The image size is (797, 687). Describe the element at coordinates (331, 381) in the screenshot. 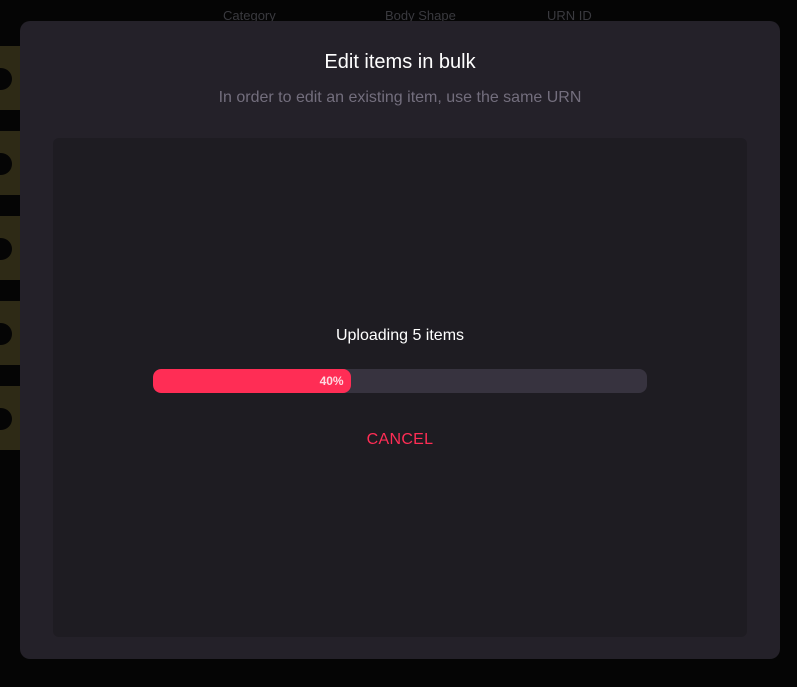

I see `upload-progress-percent: 40%` at that location.